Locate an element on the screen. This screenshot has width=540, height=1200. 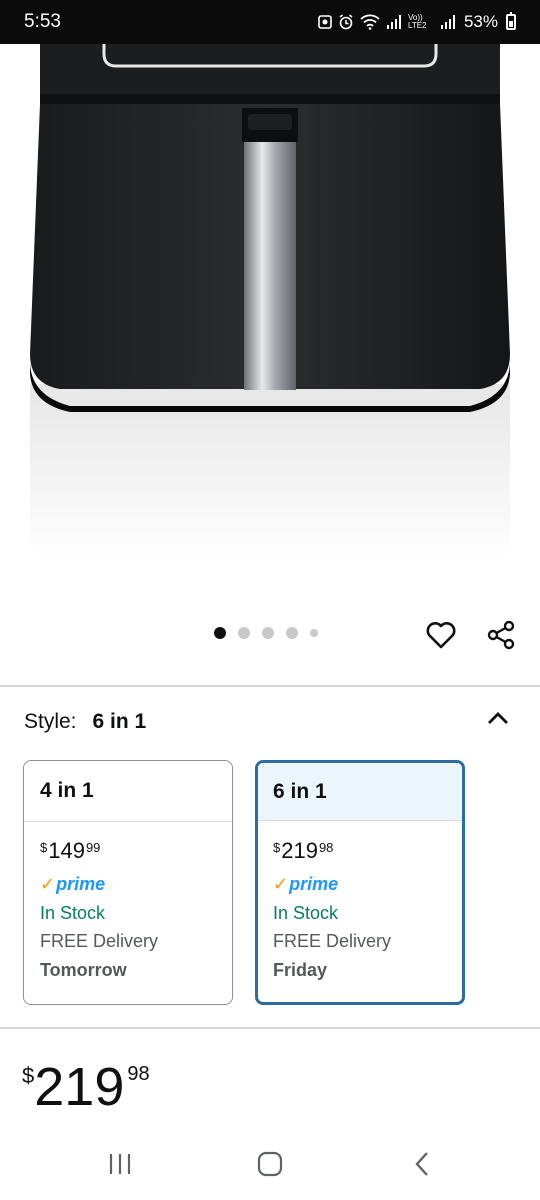
heart-icon is located at coordinates (441, 635).